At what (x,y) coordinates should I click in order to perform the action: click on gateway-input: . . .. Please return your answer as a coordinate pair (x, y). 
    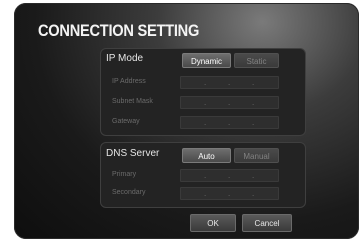
    Looking at the image, I should click on (229, 122).